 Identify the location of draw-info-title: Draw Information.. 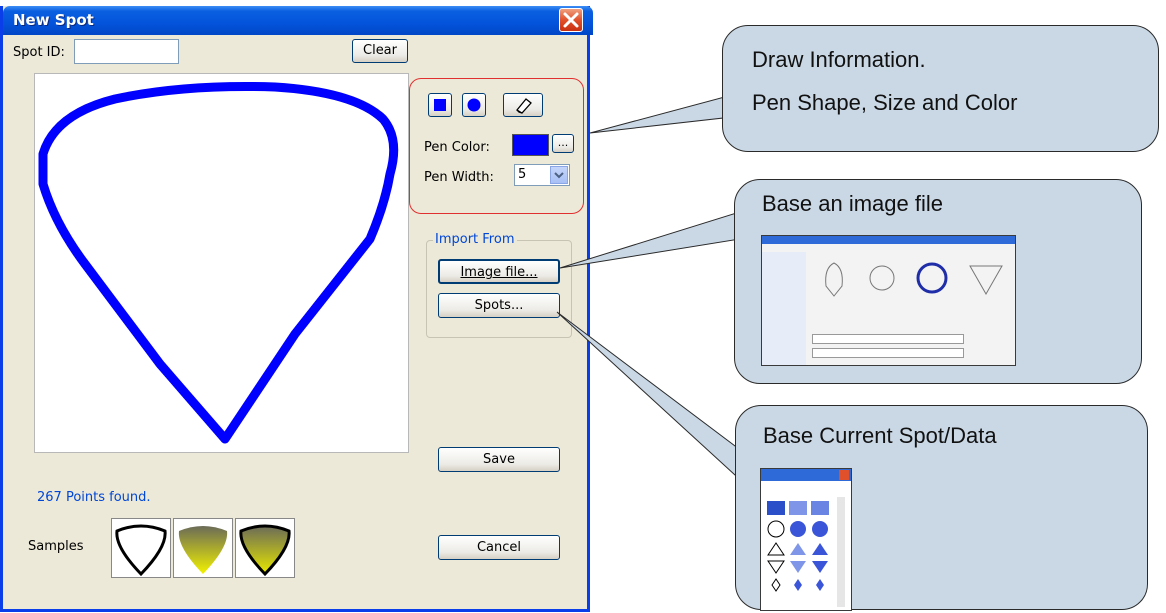
(839, 59).